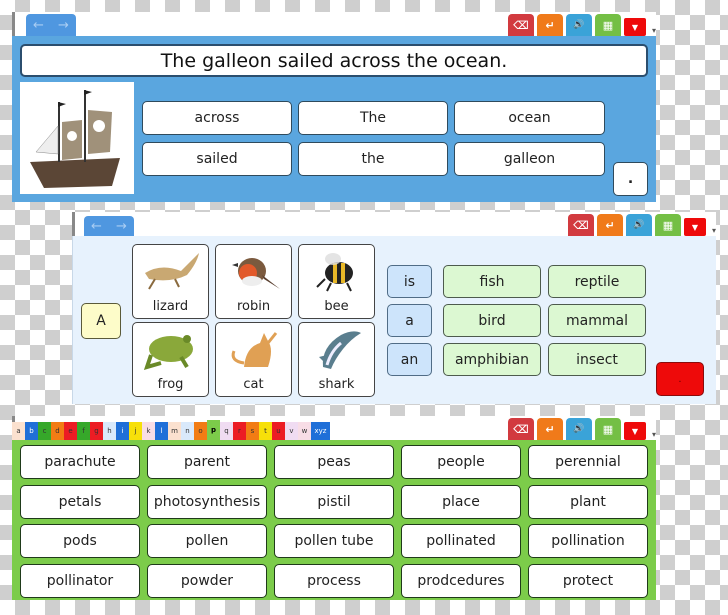 The width and height of the screenshot is (728, 615). I want to click on word-tile: parent, so click(207, 462).